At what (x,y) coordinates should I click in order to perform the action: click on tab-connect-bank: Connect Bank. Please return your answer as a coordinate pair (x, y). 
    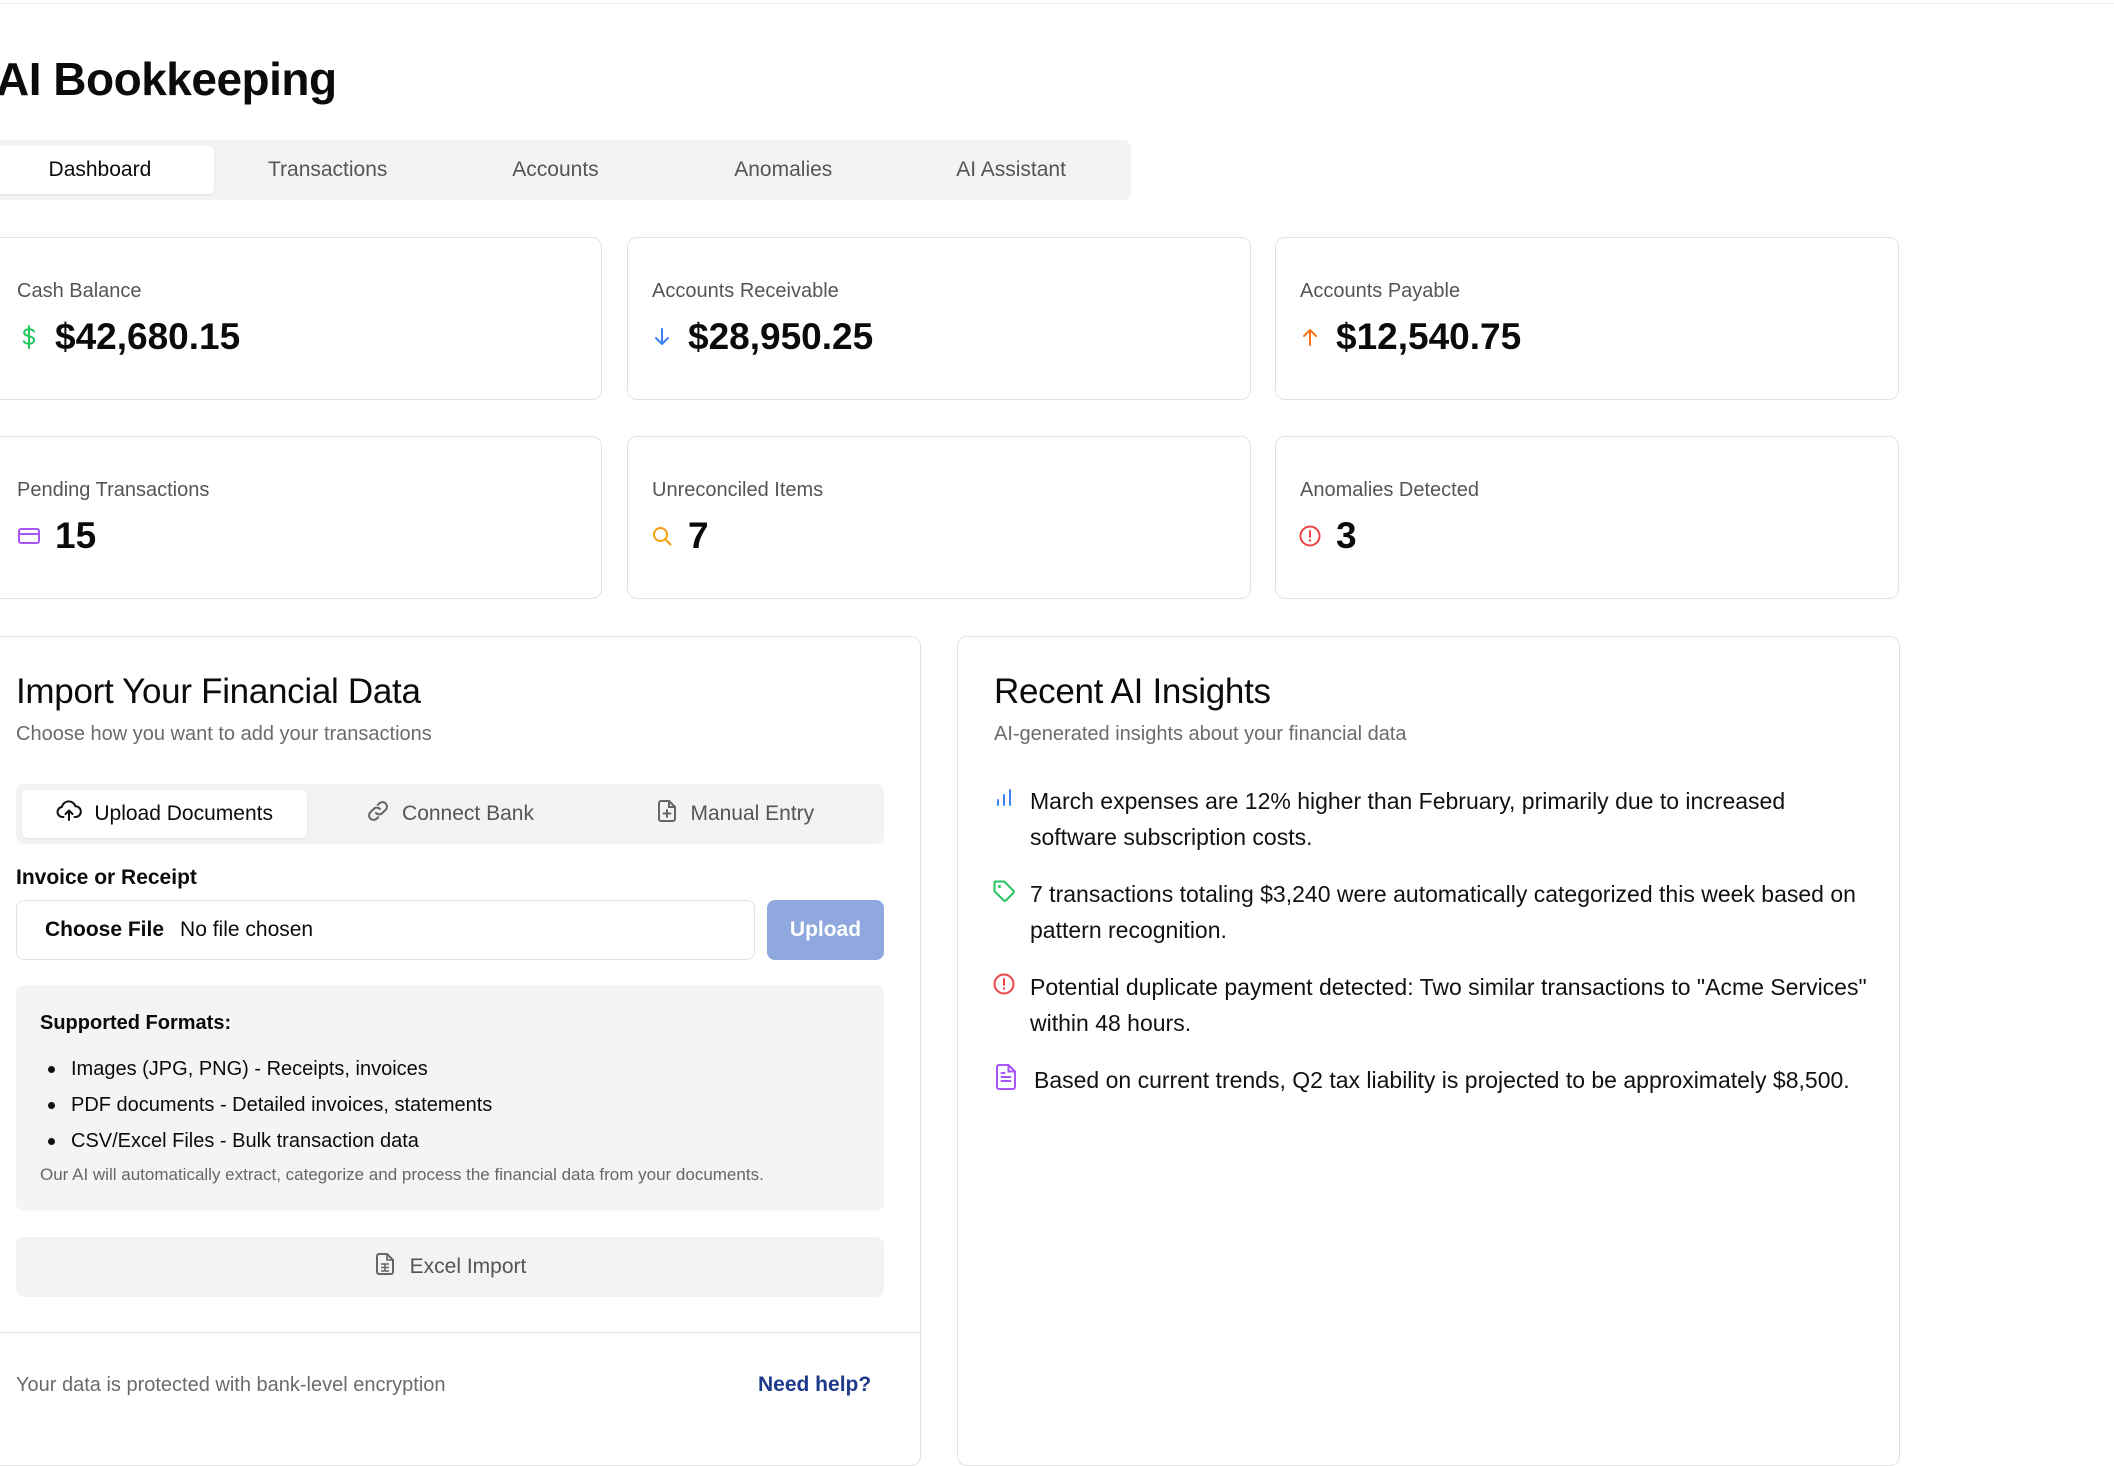
    Looking at the image, I should click on (449, 814).